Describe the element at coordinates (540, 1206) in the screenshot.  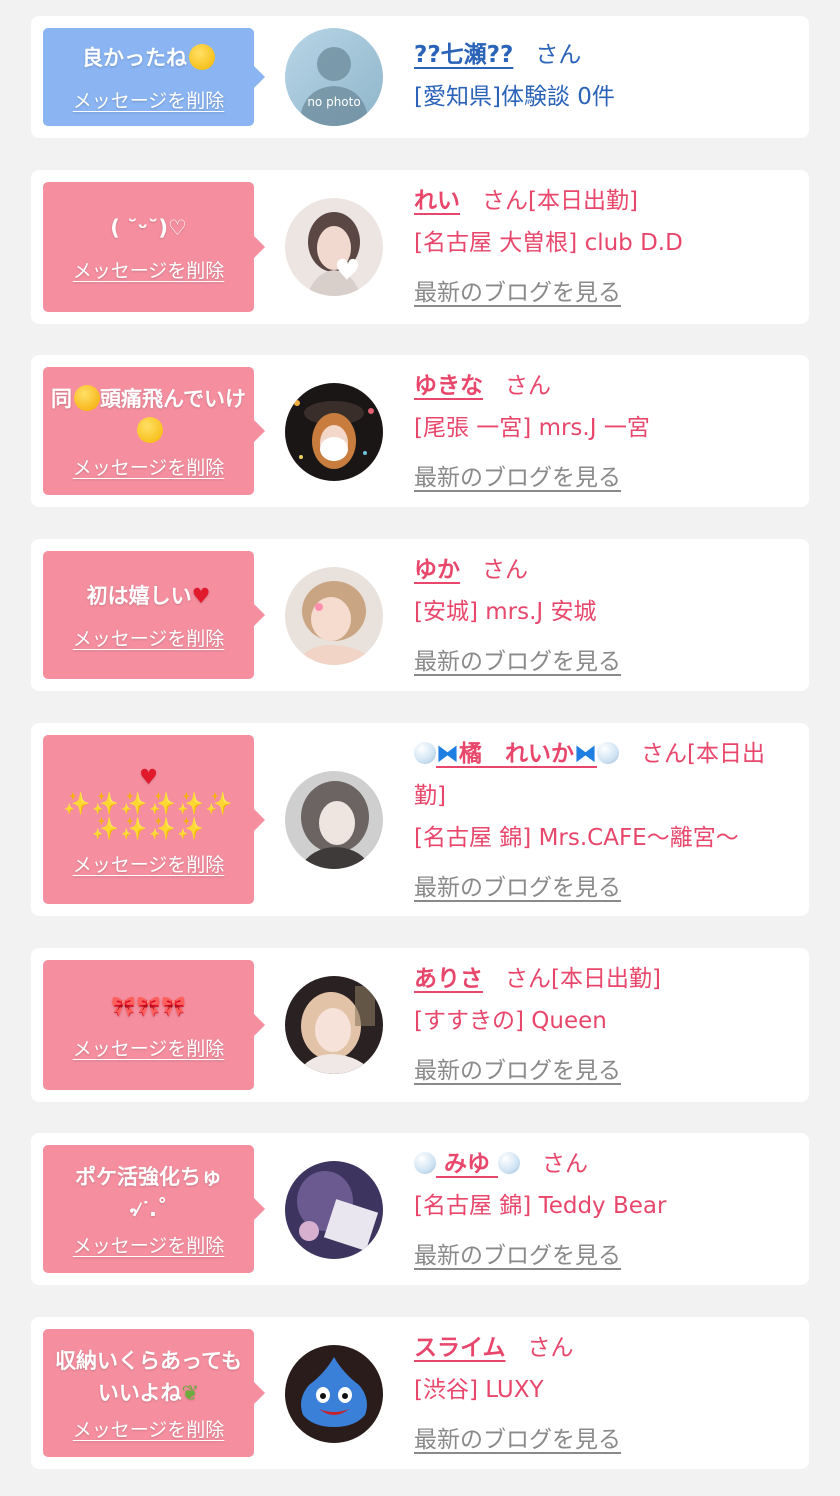
I see `shop-label: [名古屋 錦] Teddy Bear` at that location.